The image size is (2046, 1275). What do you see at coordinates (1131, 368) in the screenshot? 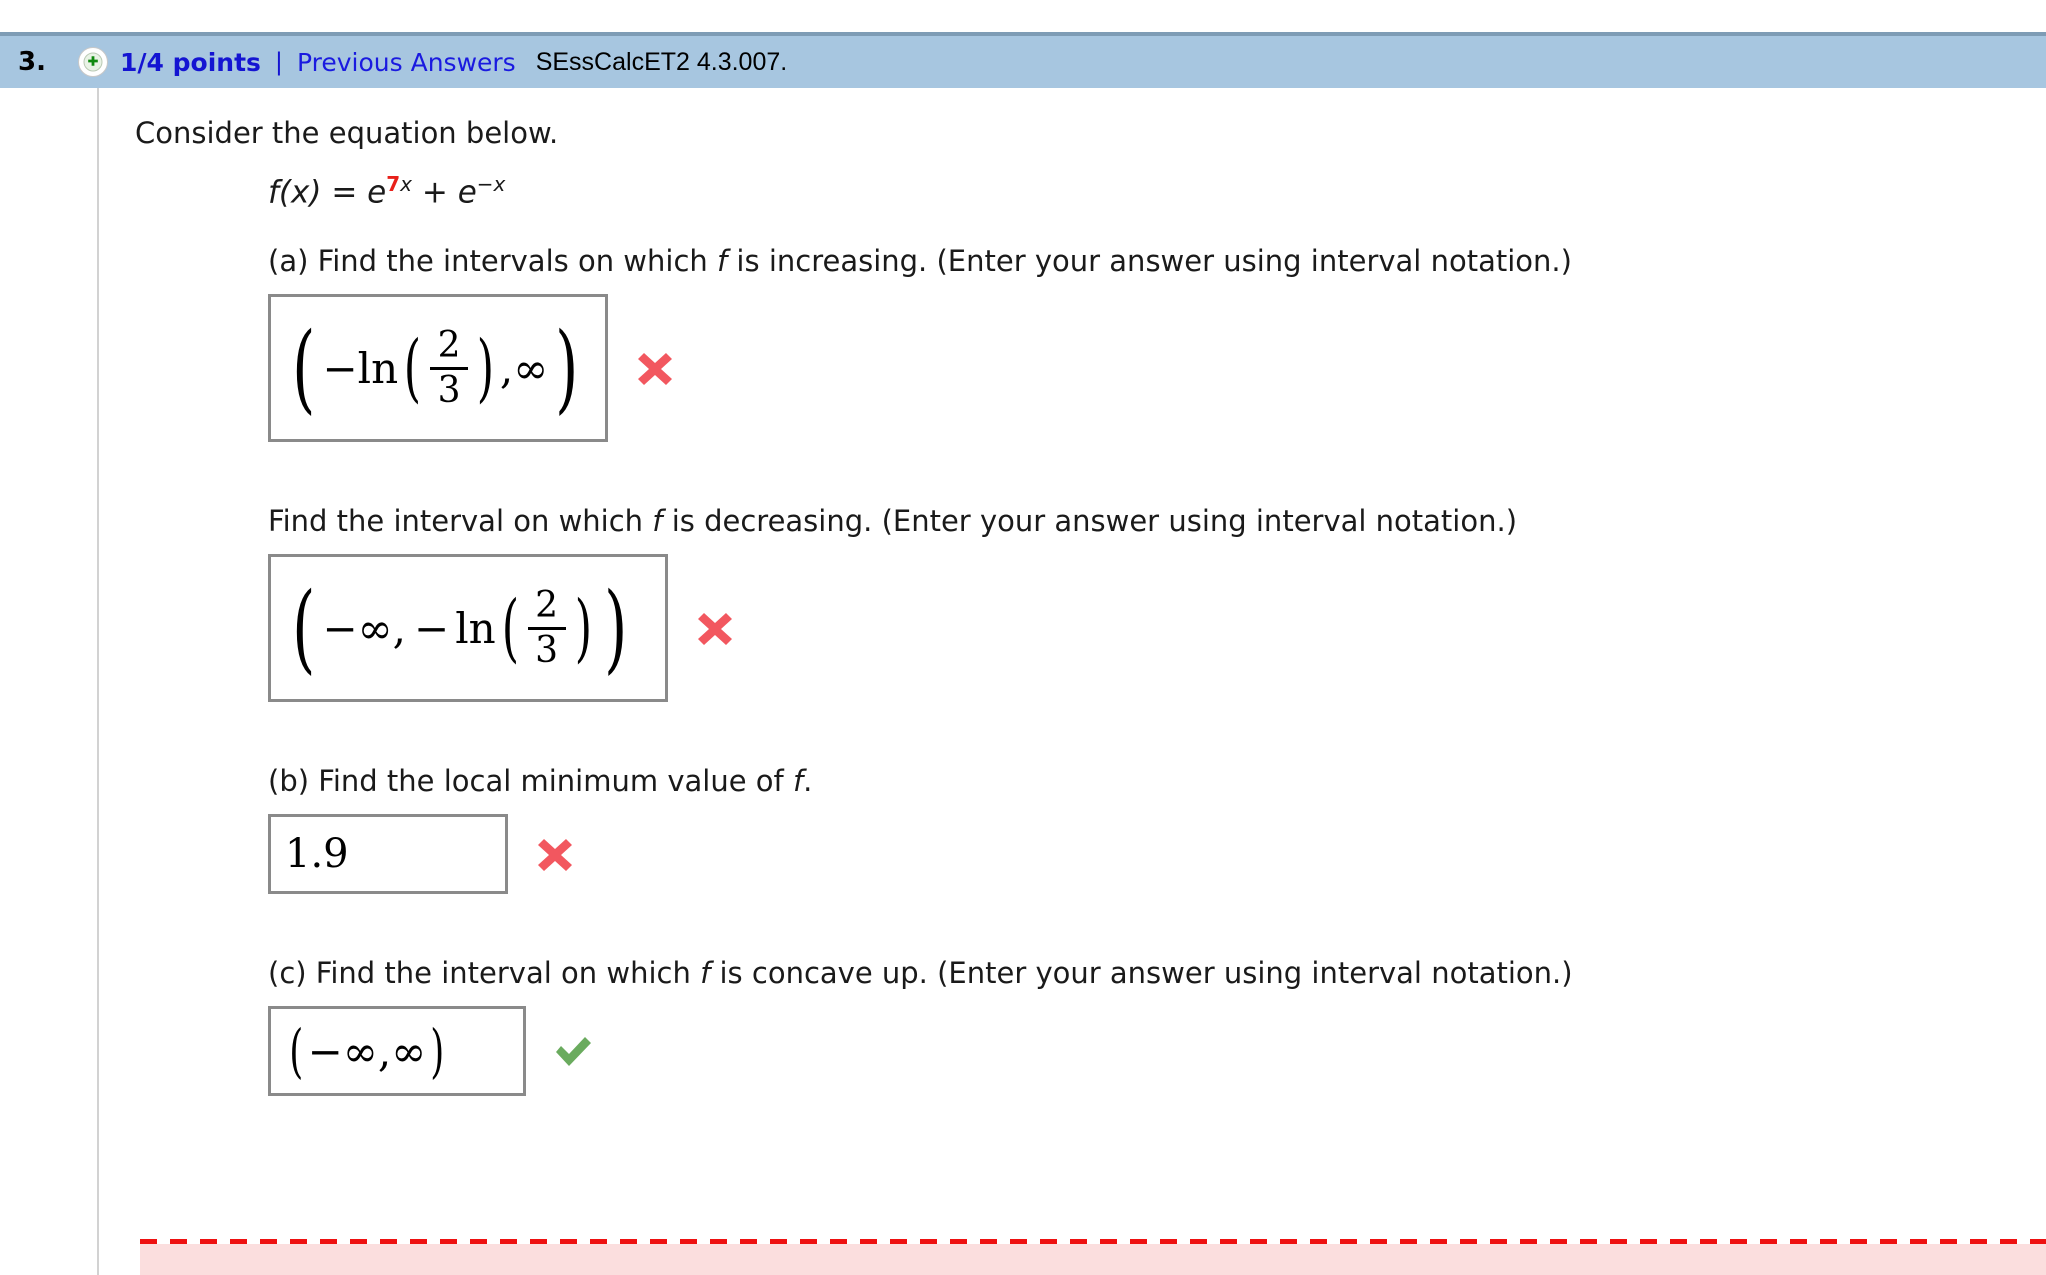
I see `part-a-answer-row: ( − ln ( 2 3 ) , ∞ )` at bounding box center [1131, 368].